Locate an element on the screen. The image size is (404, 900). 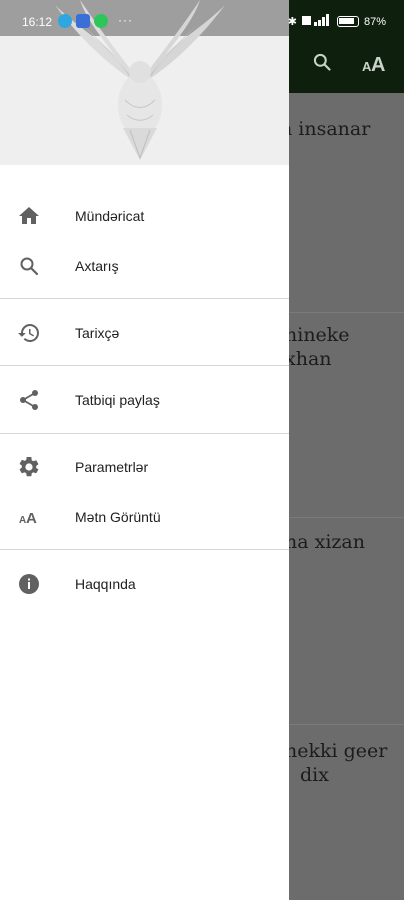
drawer-item-label: Parametrlər is located at coordinates (112, 467).